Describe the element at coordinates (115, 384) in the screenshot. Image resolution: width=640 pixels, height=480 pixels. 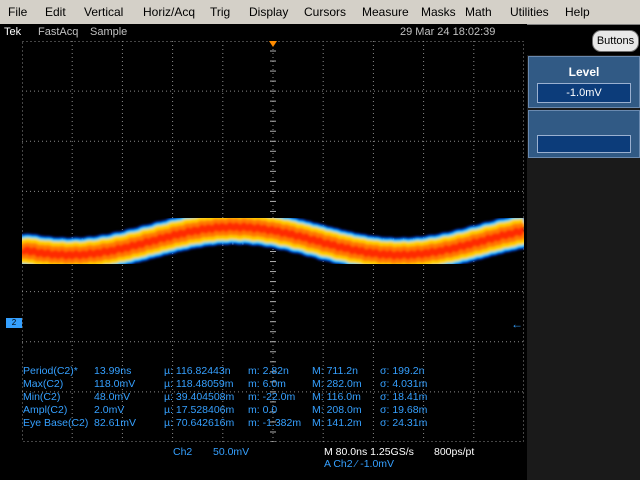
I see `meas-value: 118.0mV` at that location.